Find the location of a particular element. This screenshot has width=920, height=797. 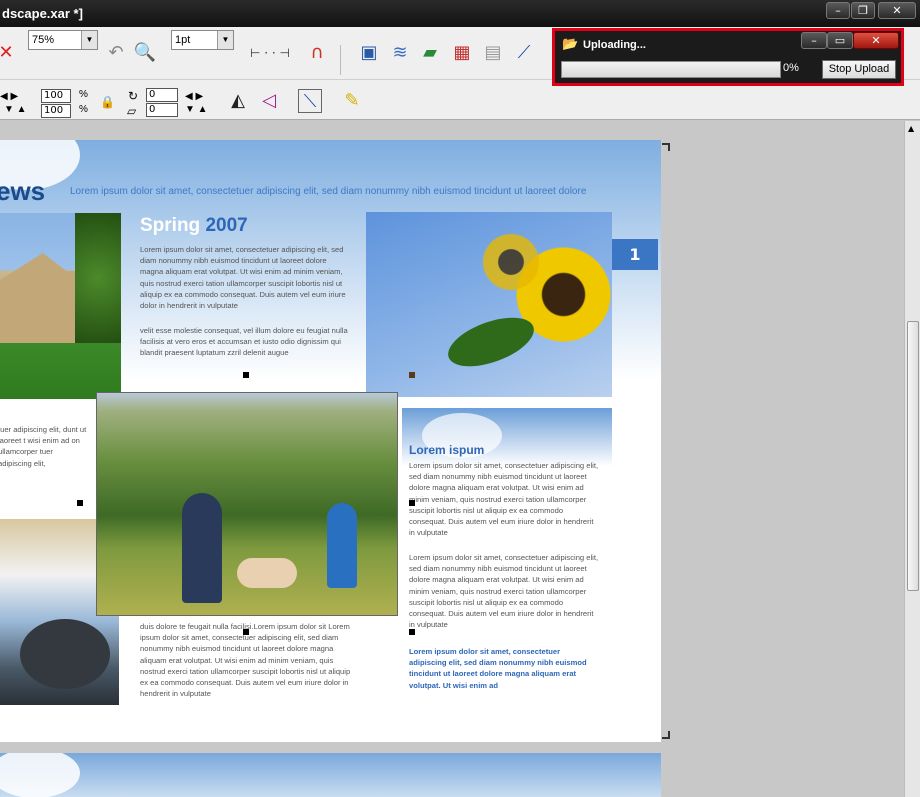

height-pct-field: 100 is located at coordinates (56, 111).